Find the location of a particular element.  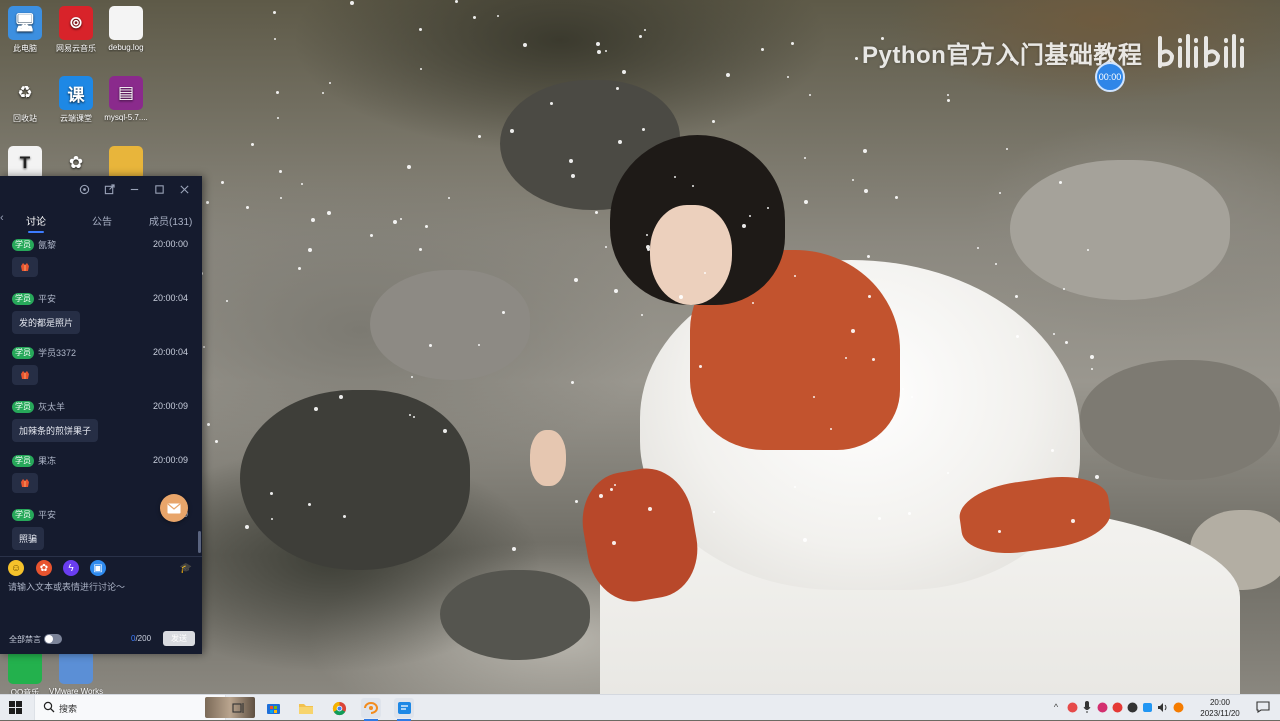

scrollbar-thumb is located at coordinates (199, 542).